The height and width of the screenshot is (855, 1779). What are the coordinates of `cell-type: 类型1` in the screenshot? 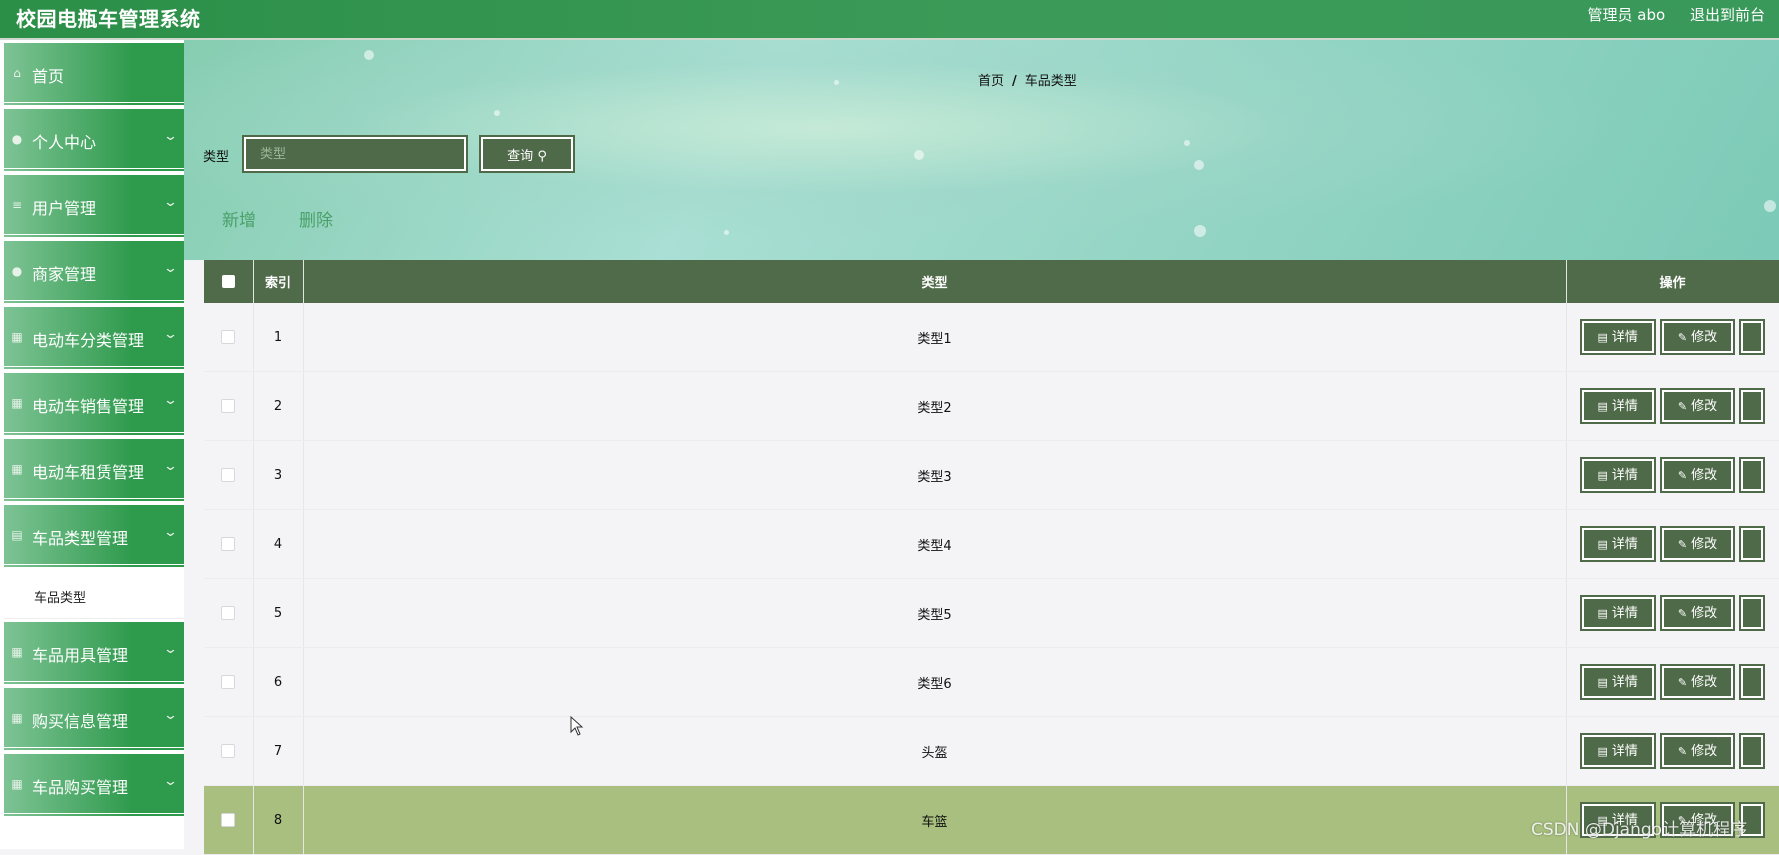 It's located at (935, 337).